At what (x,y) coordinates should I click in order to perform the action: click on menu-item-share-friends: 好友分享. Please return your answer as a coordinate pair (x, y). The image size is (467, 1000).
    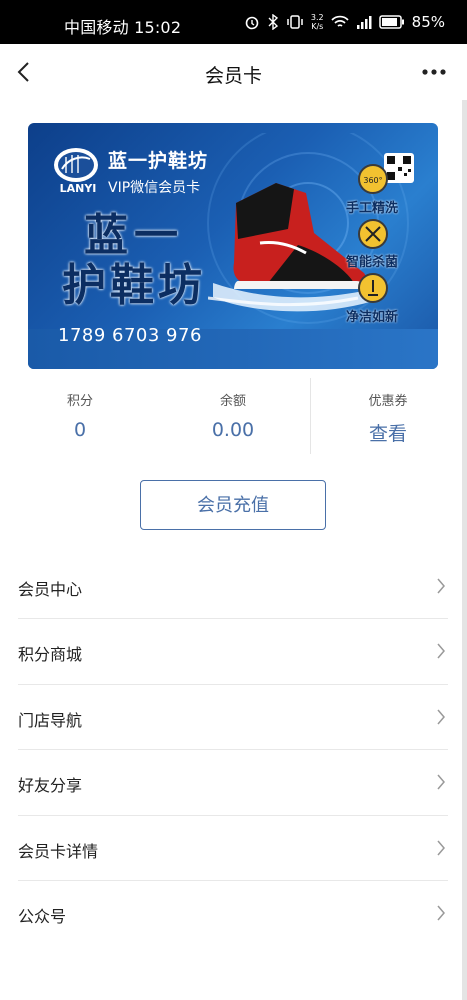
    Looking at the image, I should click on (233, 783).